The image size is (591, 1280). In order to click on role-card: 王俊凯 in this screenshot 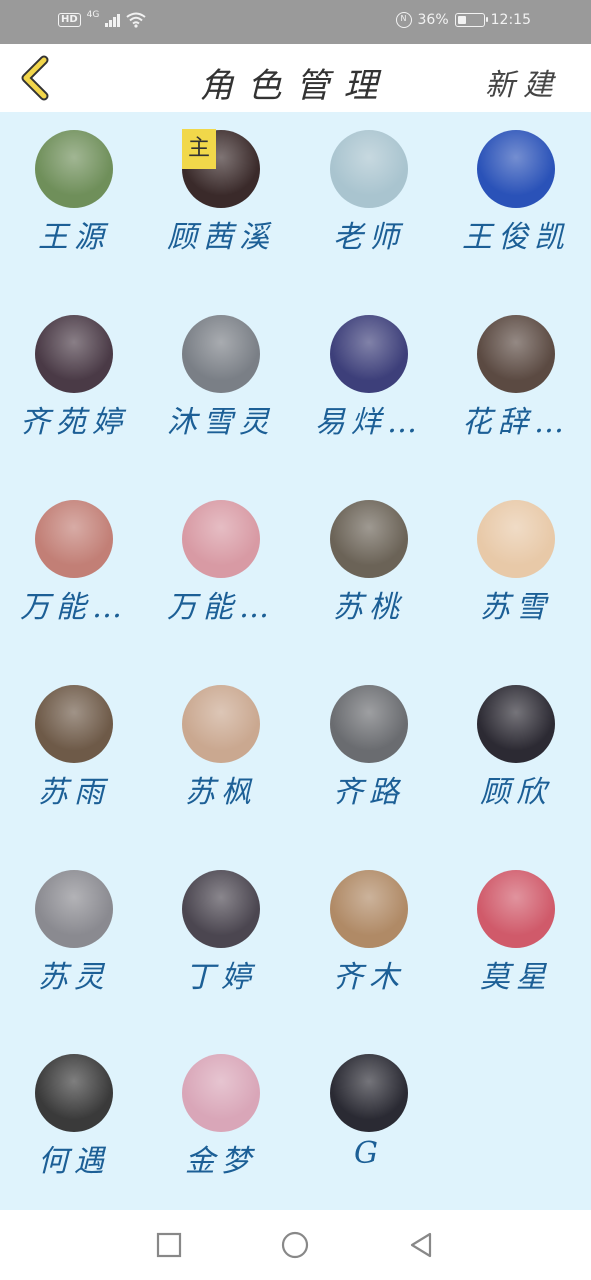, I will do `click(516, 187)`.